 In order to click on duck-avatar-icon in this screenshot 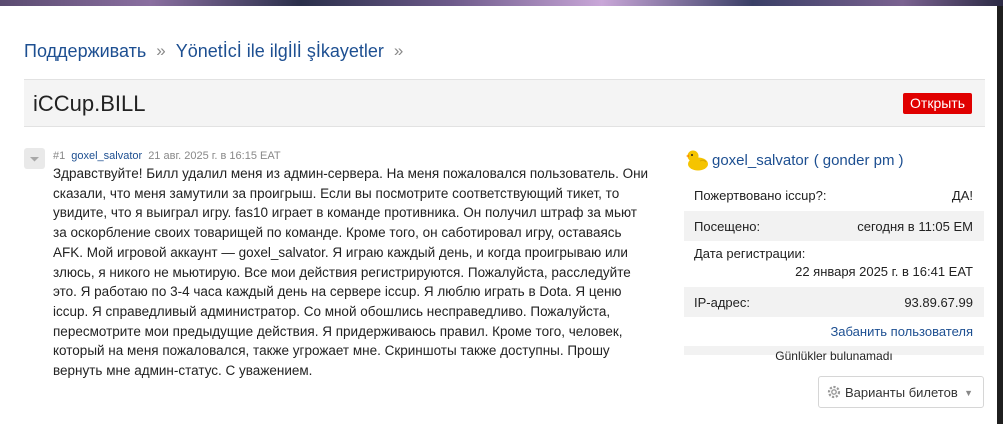, I will do `click(697, 160)`.